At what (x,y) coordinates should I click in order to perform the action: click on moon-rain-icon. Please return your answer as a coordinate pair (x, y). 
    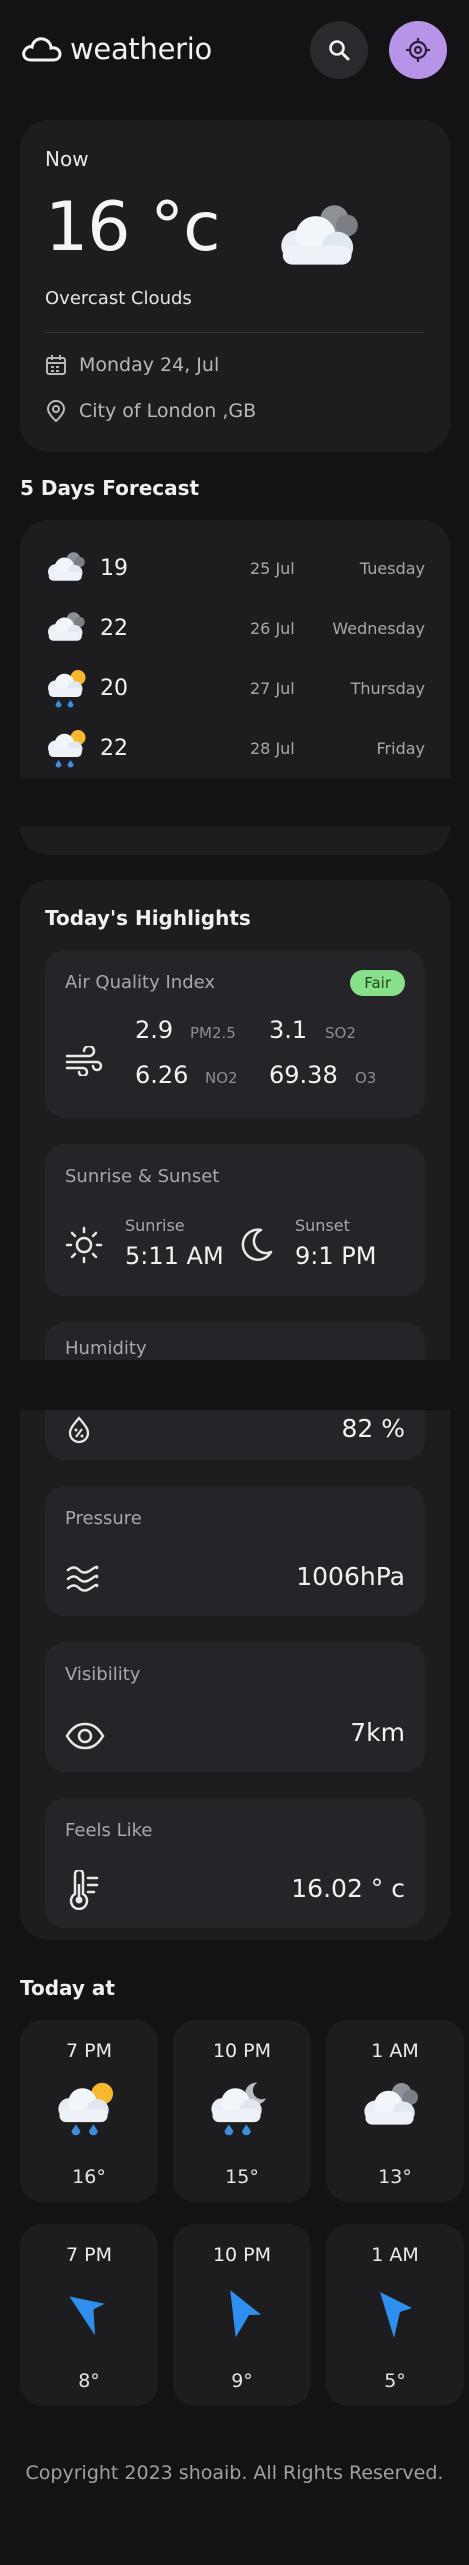
    Looking at the image, I should click on (239, 2109).